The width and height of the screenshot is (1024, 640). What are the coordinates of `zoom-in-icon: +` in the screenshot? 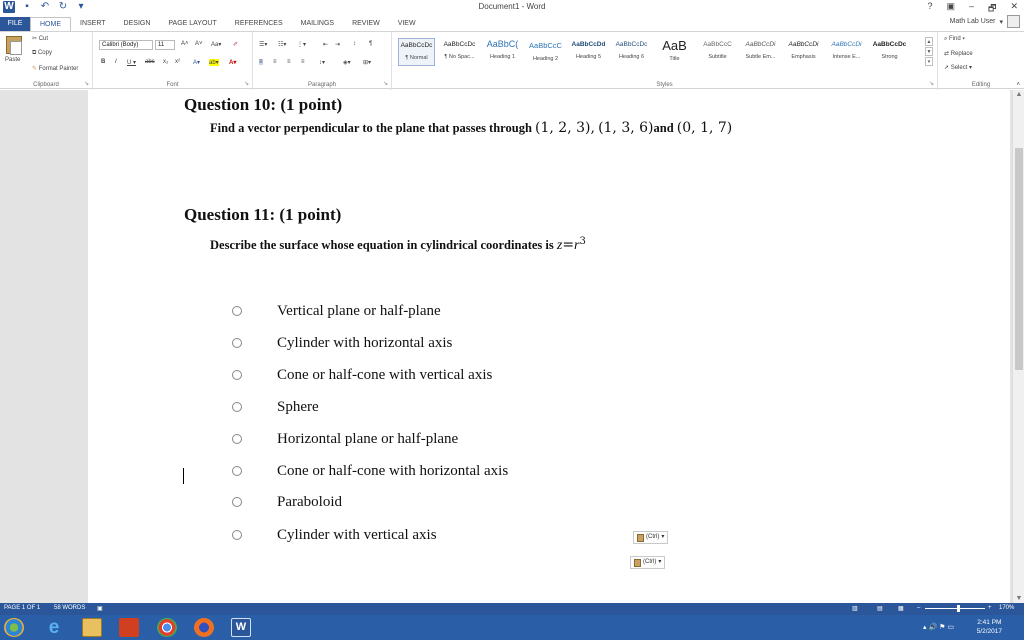 It's located at (990, 608).